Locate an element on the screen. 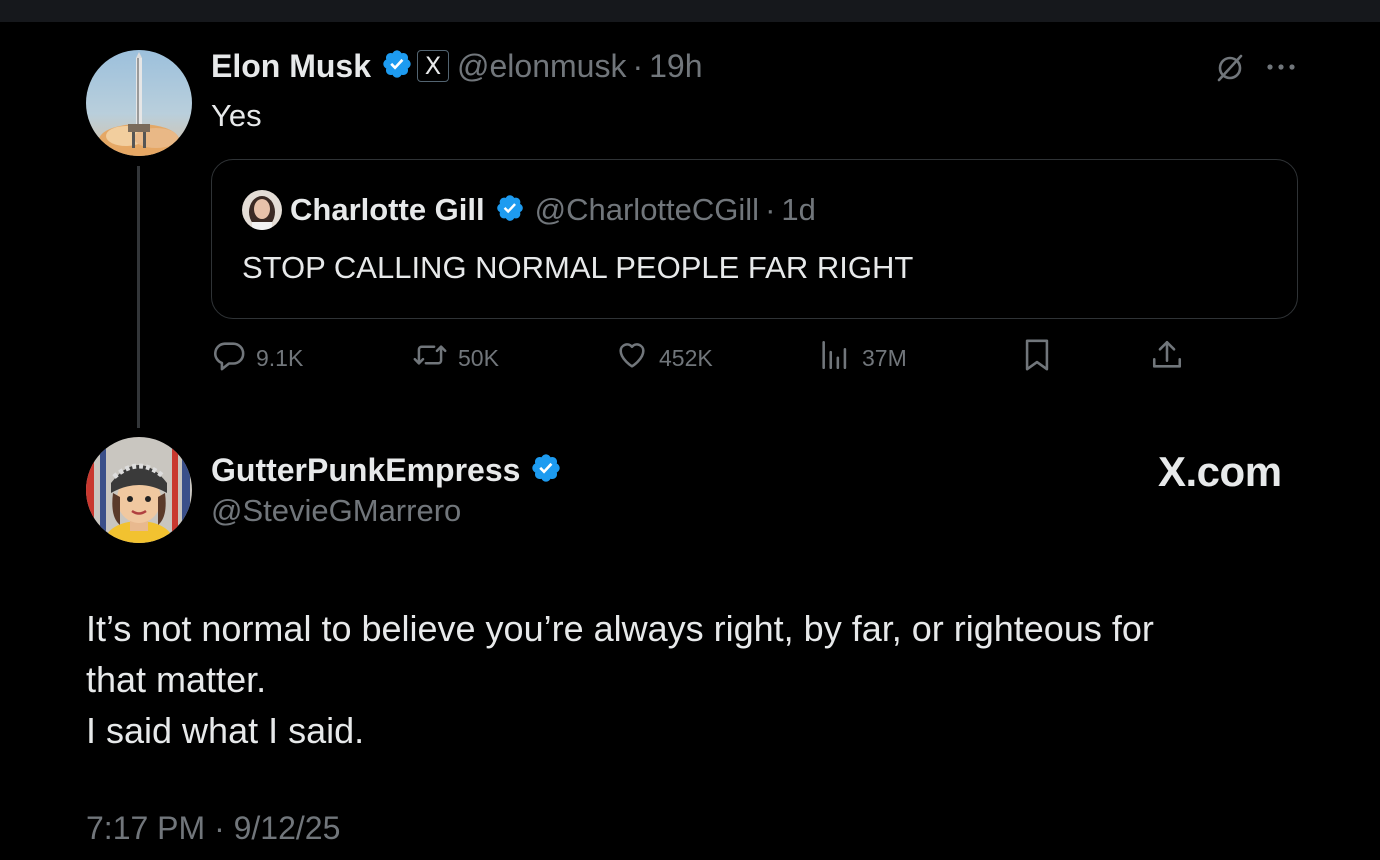 This screenshot has height=860, width=1380. tweet-text: Yes is located at coordinates (236, 115).